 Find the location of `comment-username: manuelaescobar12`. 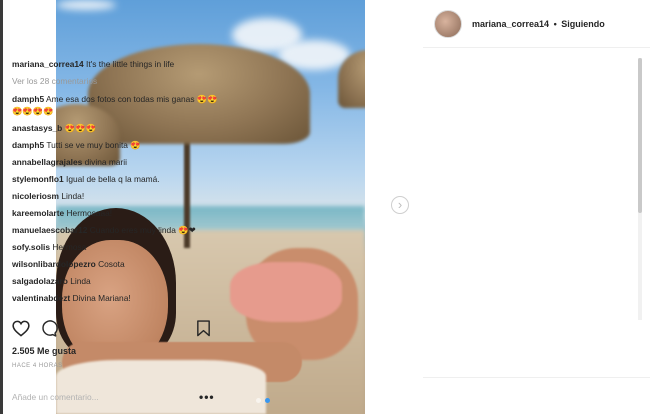

comment-username: manuelaescobar12 is located at coordinates (49, 230).